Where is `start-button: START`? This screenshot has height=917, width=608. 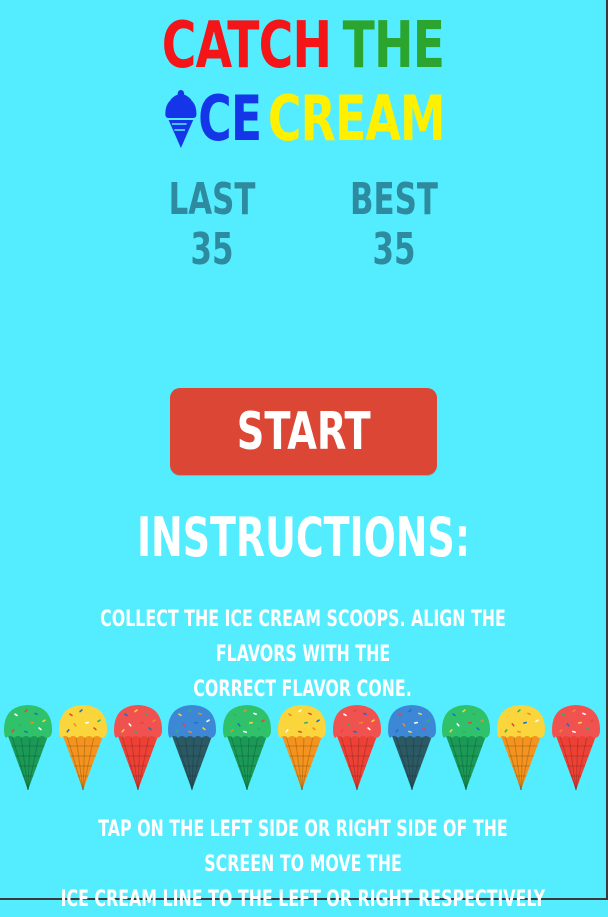
start-button: START is located at coordinates (303, 431).